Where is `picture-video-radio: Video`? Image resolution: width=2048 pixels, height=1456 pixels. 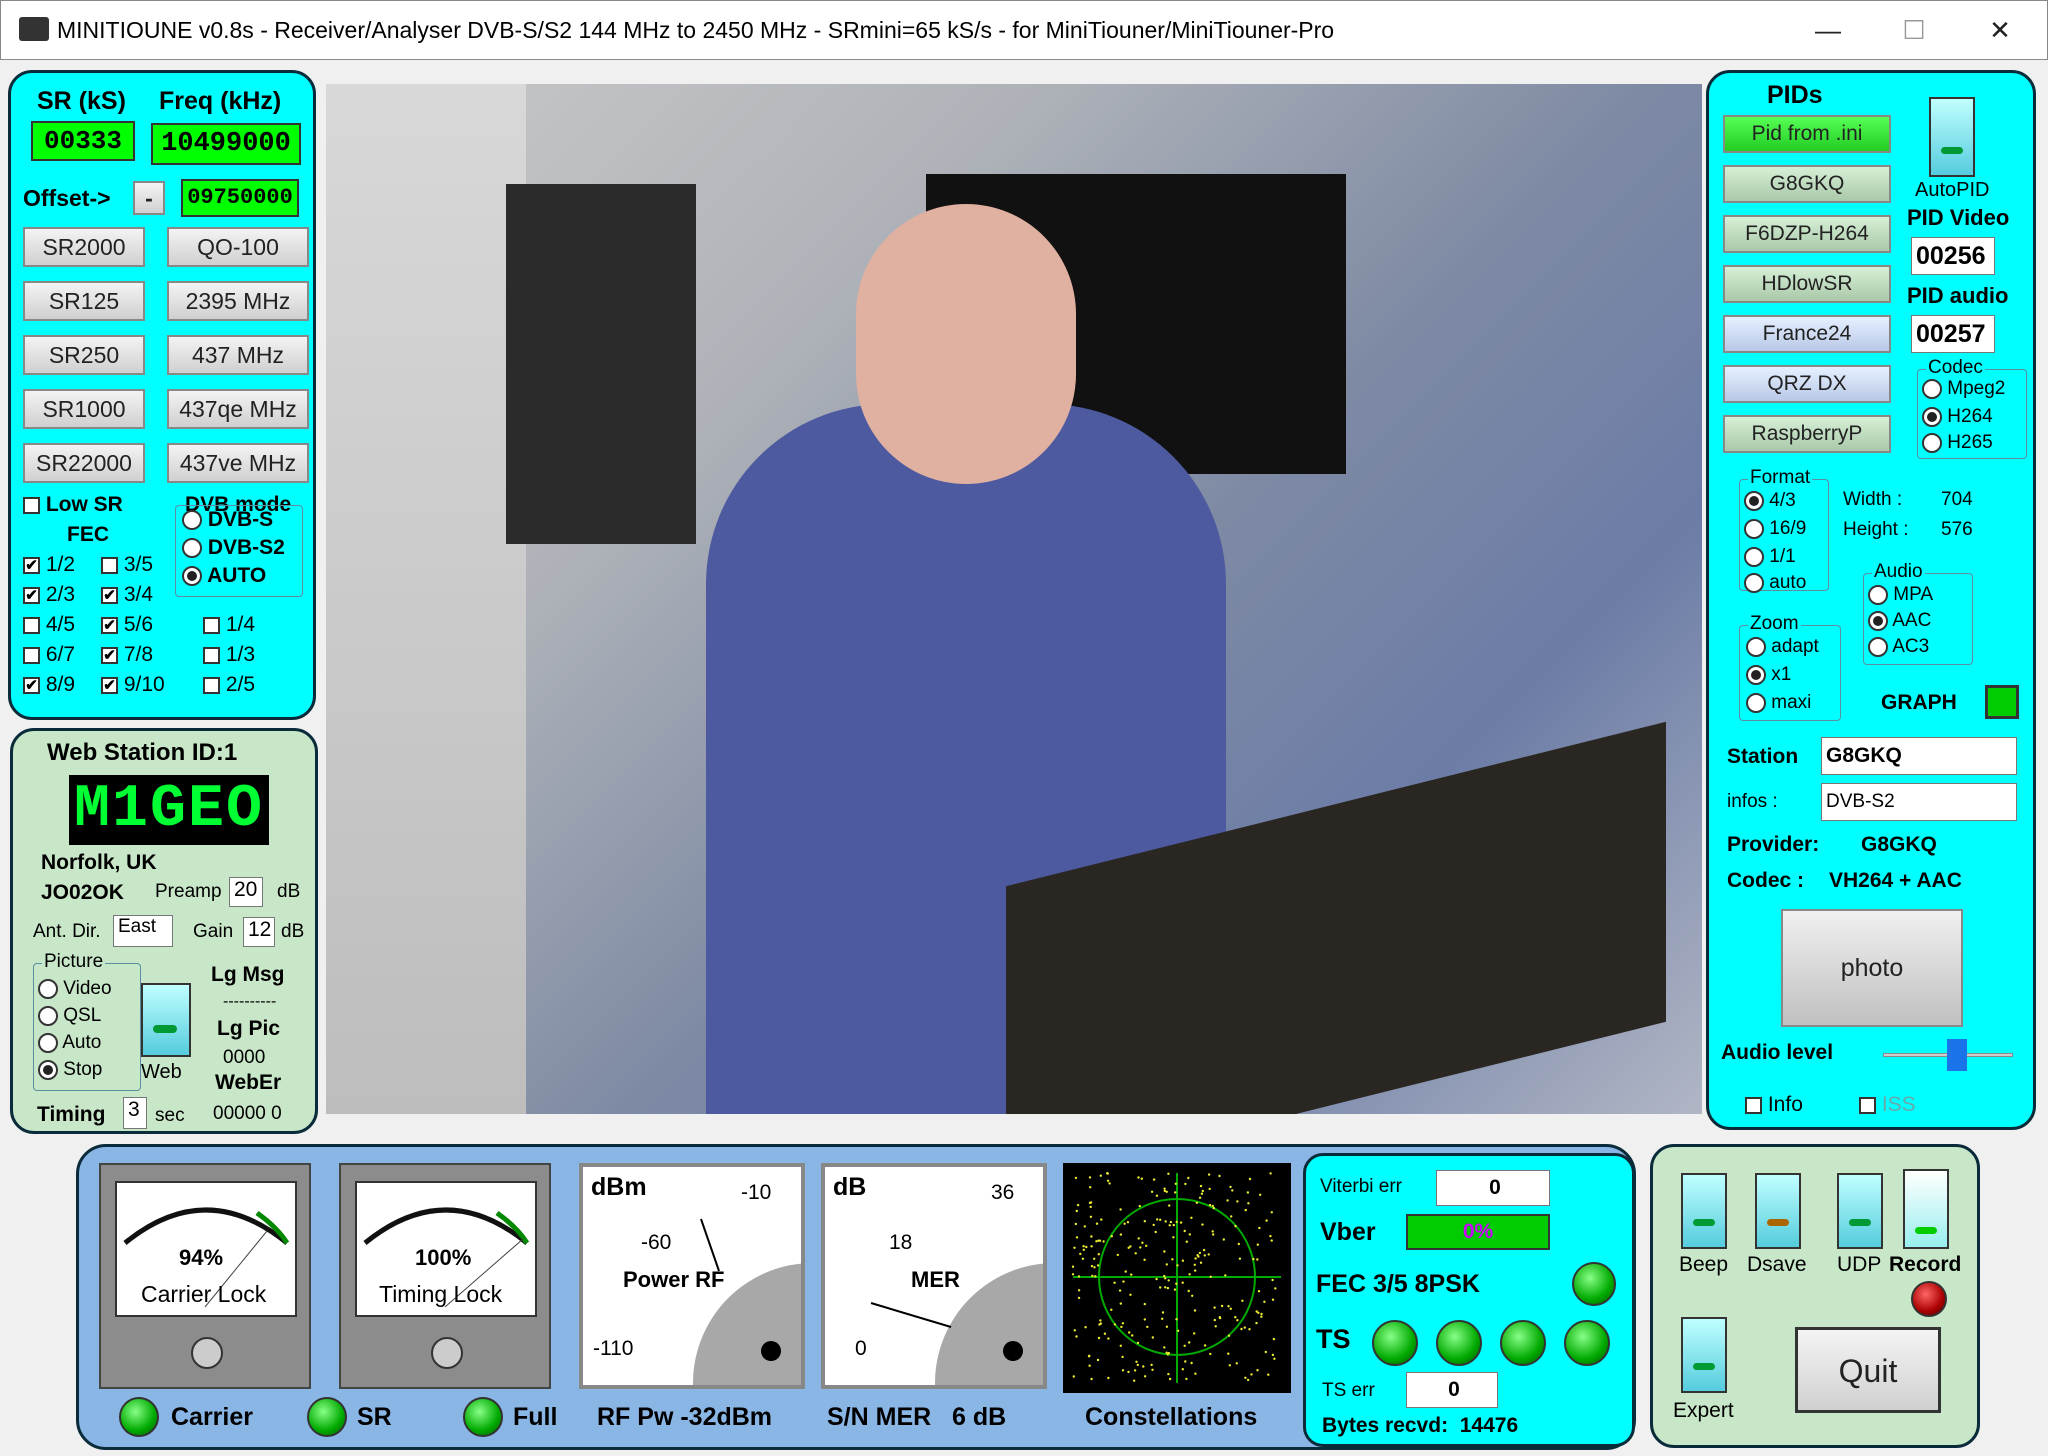 picture-video-radio: Video is located at coordinates (75, 989).